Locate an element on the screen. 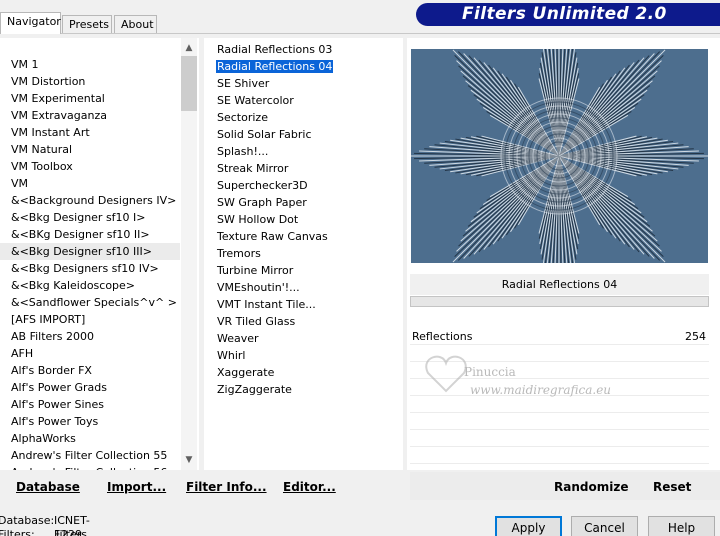 The height and width of the screenshot is (536, 720). category-item: AlphaWorks is located at coordinates (90, 438).